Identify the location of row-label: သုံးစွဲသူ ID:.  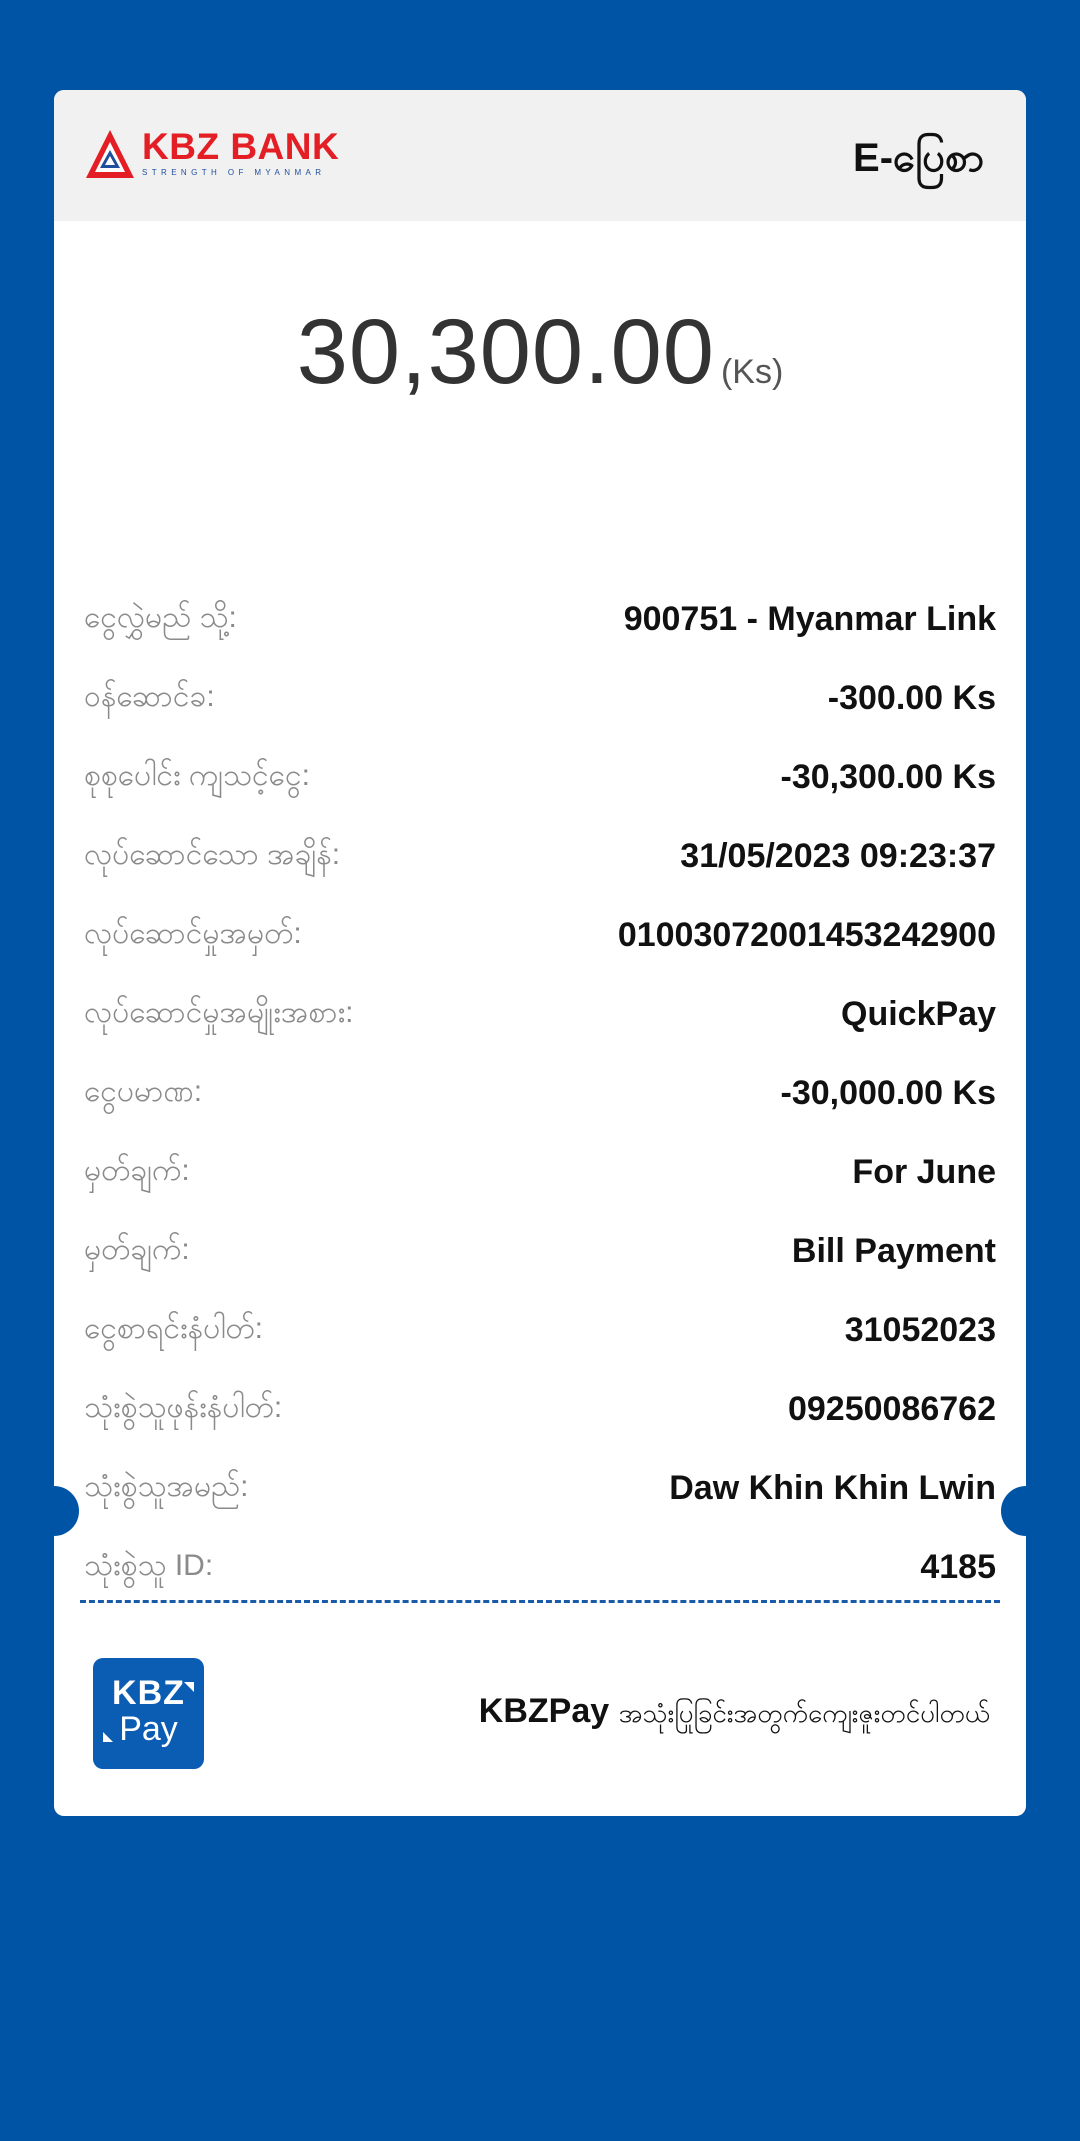
(149, 1565).